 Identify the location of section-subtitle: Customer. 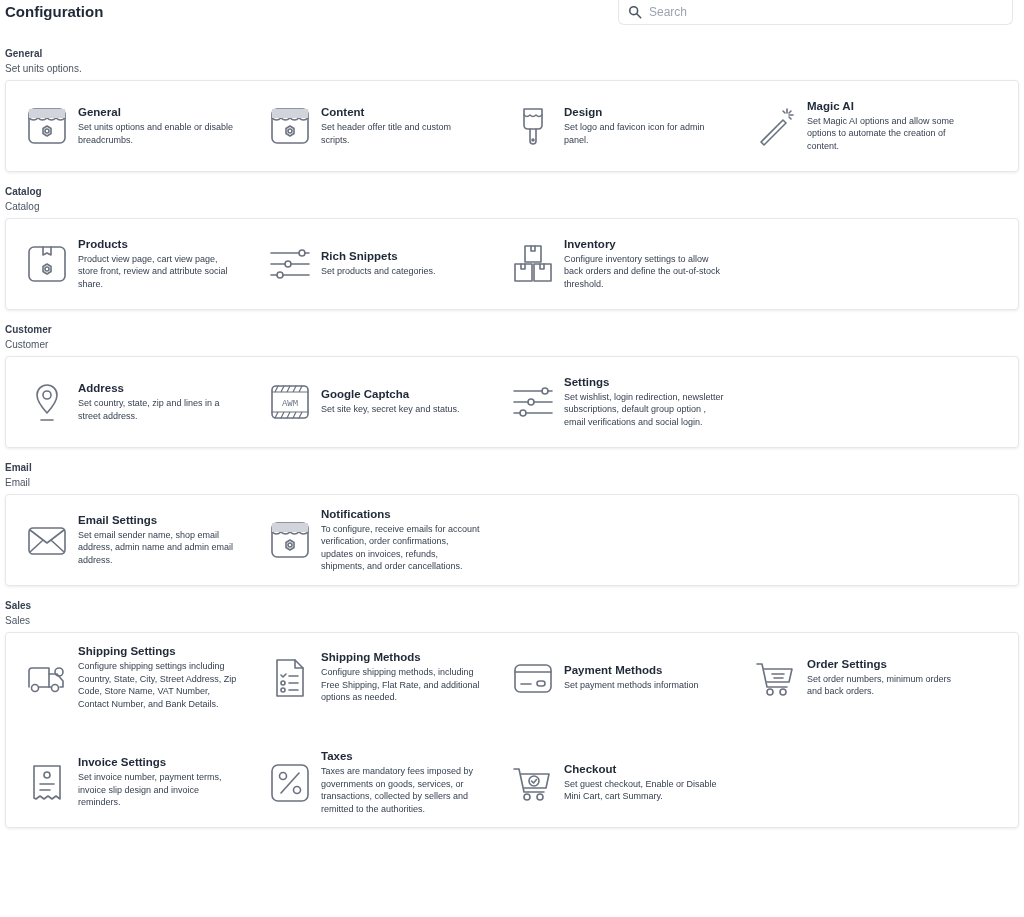
(27, 344).